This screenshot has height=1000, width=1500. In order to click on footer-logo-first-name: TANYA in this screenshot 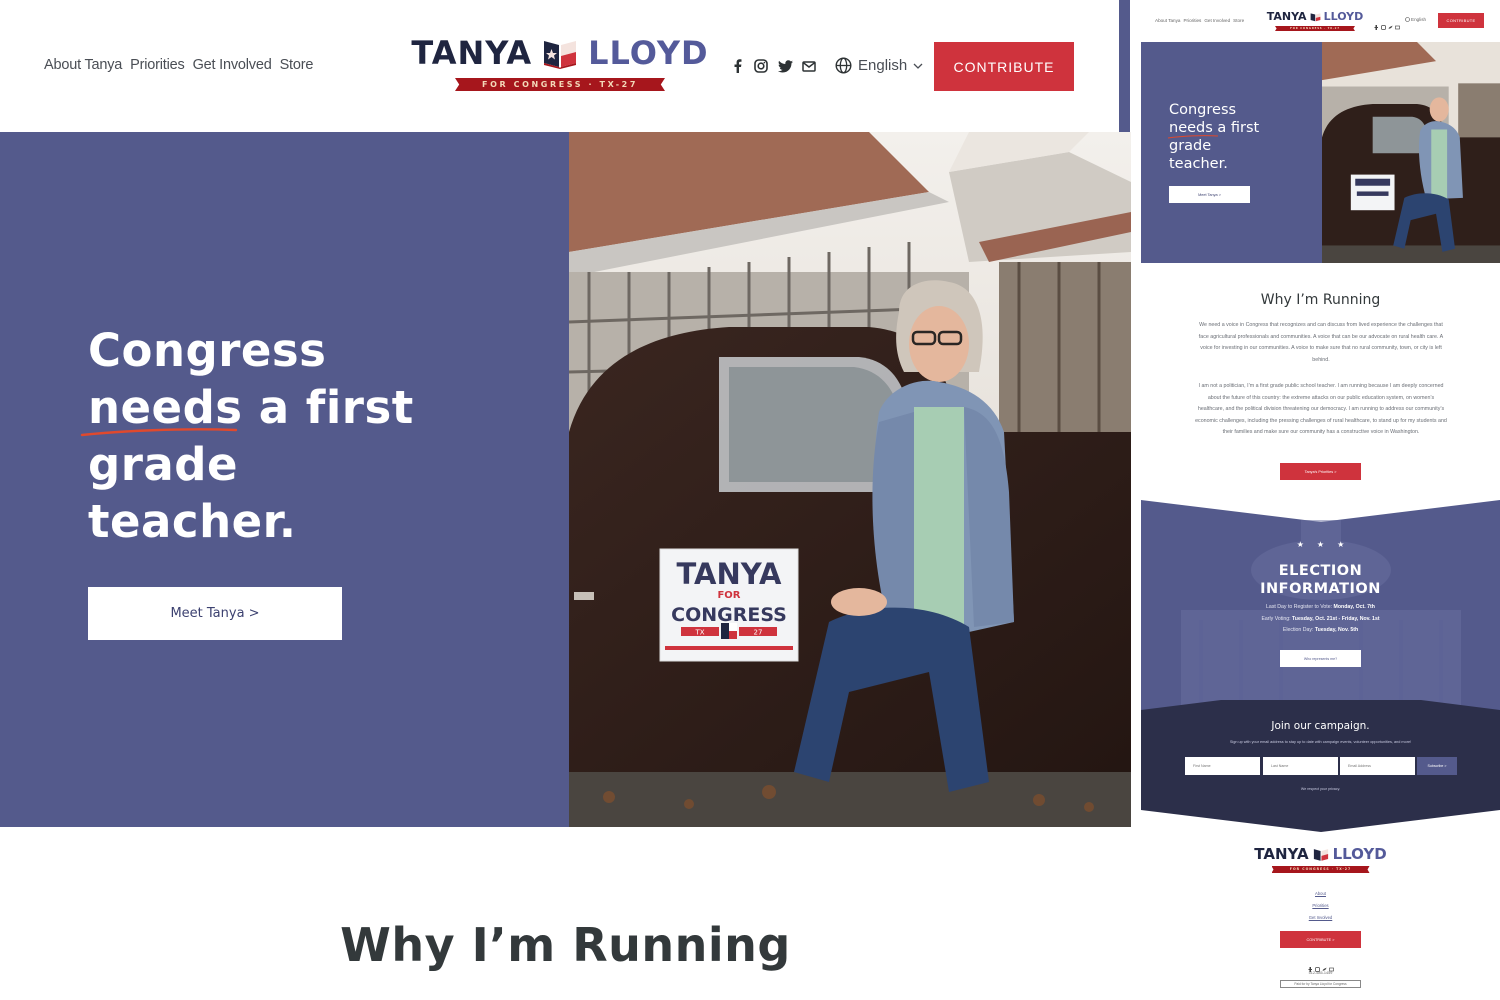, I will do `click(1281, 854)`.